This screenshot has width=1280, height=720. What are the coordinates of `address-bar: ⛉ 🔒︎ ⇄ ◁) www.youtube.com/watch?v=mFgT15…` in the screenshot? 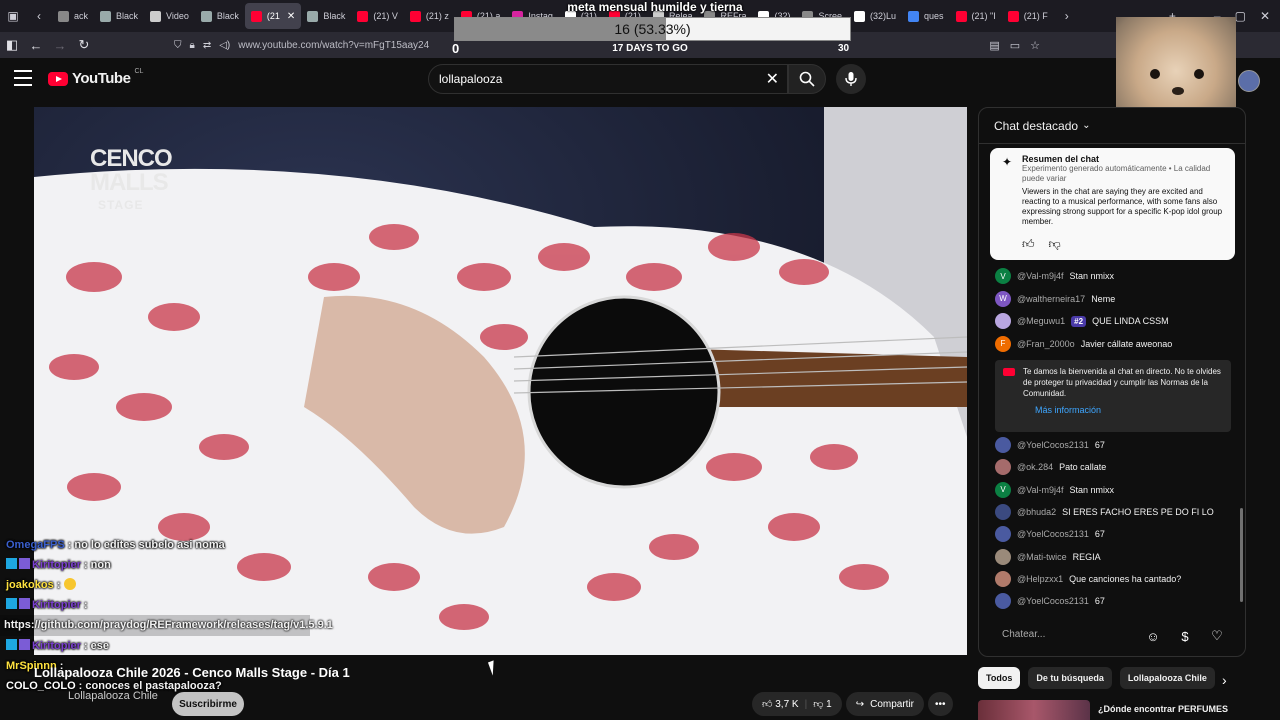 It's located at (301, 45).